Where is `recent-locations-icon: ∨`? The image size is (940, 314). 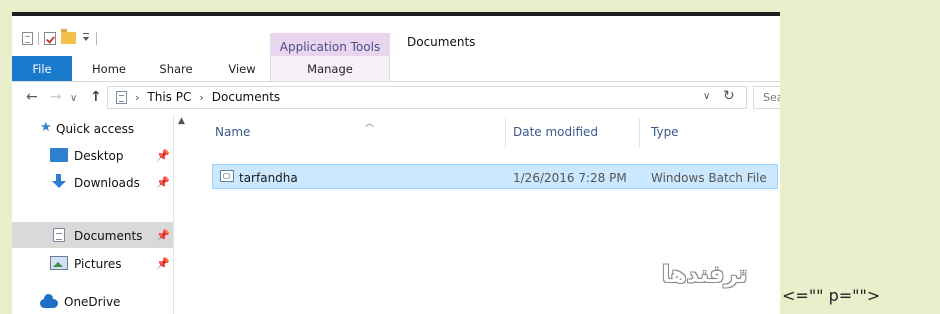
recent-locations-icon: ∨ is located at coordinates (73, 99).